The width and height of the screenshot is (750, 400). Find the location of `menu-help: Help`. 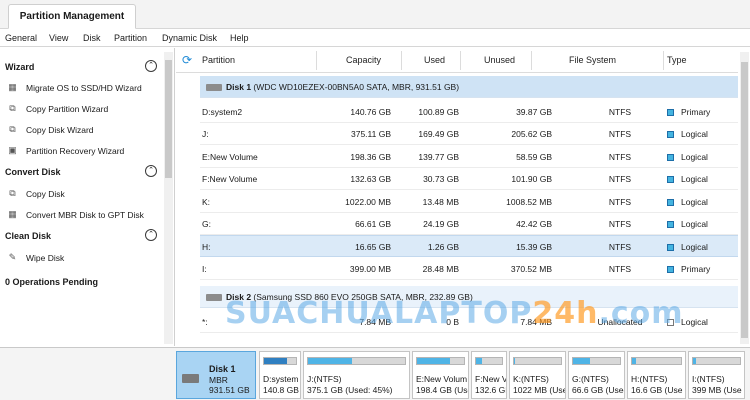

menu-help: Help is located at coordinates (239, 38).